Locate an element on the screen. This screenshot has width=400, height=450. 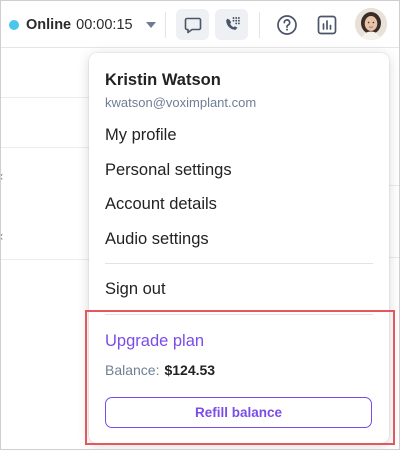
chat-icon is located at coordinates (192, 25).